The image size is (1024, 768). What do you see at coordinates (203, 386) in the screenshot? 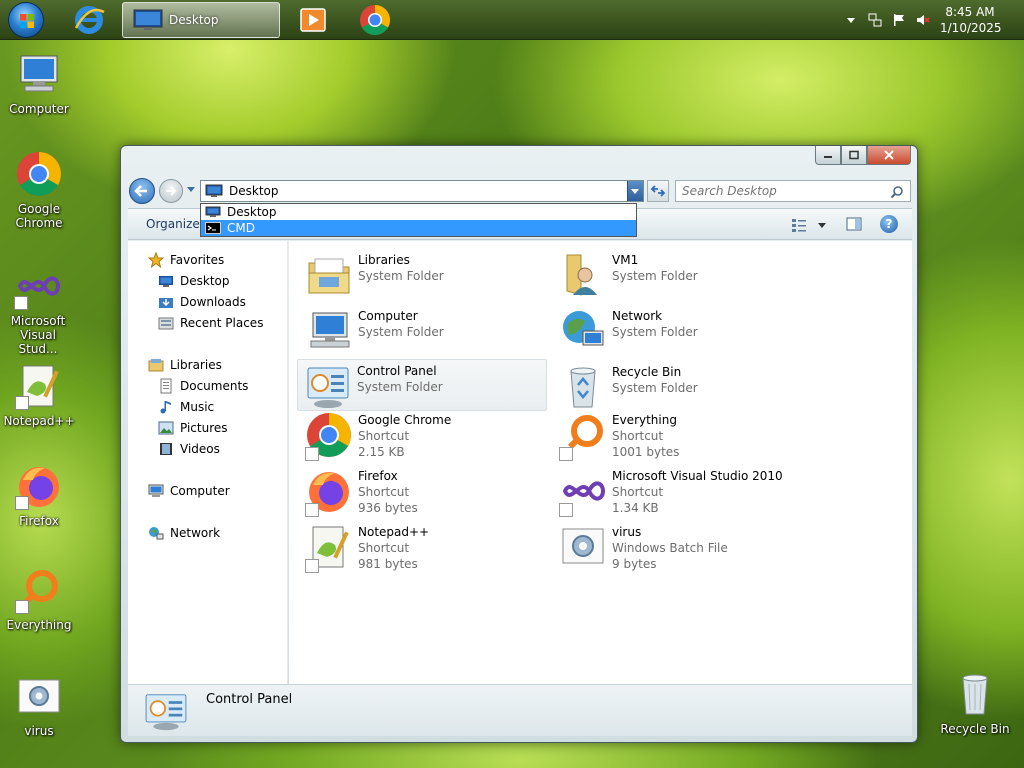
I see `nav-libraries-documents: Documents` at bounding box center [203, 386].